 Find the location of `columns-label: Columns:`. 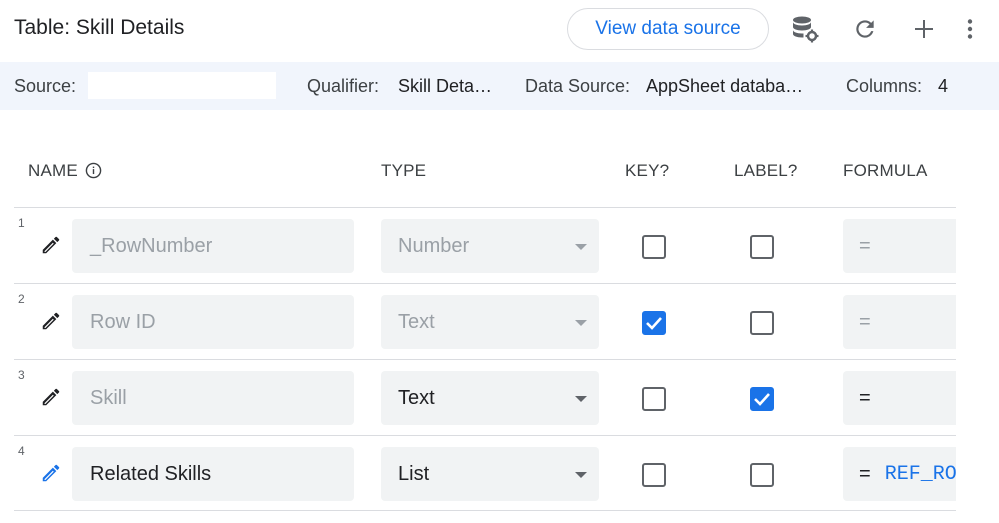

columns-label: Columns: is located at coordinates (884, 86).